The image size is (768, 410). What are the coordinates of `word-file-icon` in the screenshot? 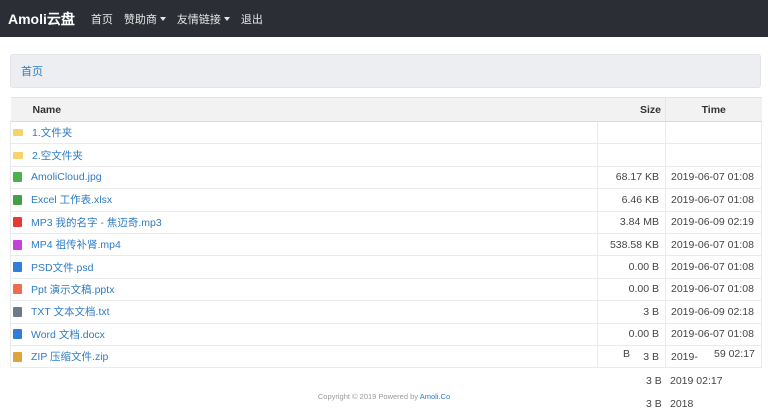 It's located at (17, 334).